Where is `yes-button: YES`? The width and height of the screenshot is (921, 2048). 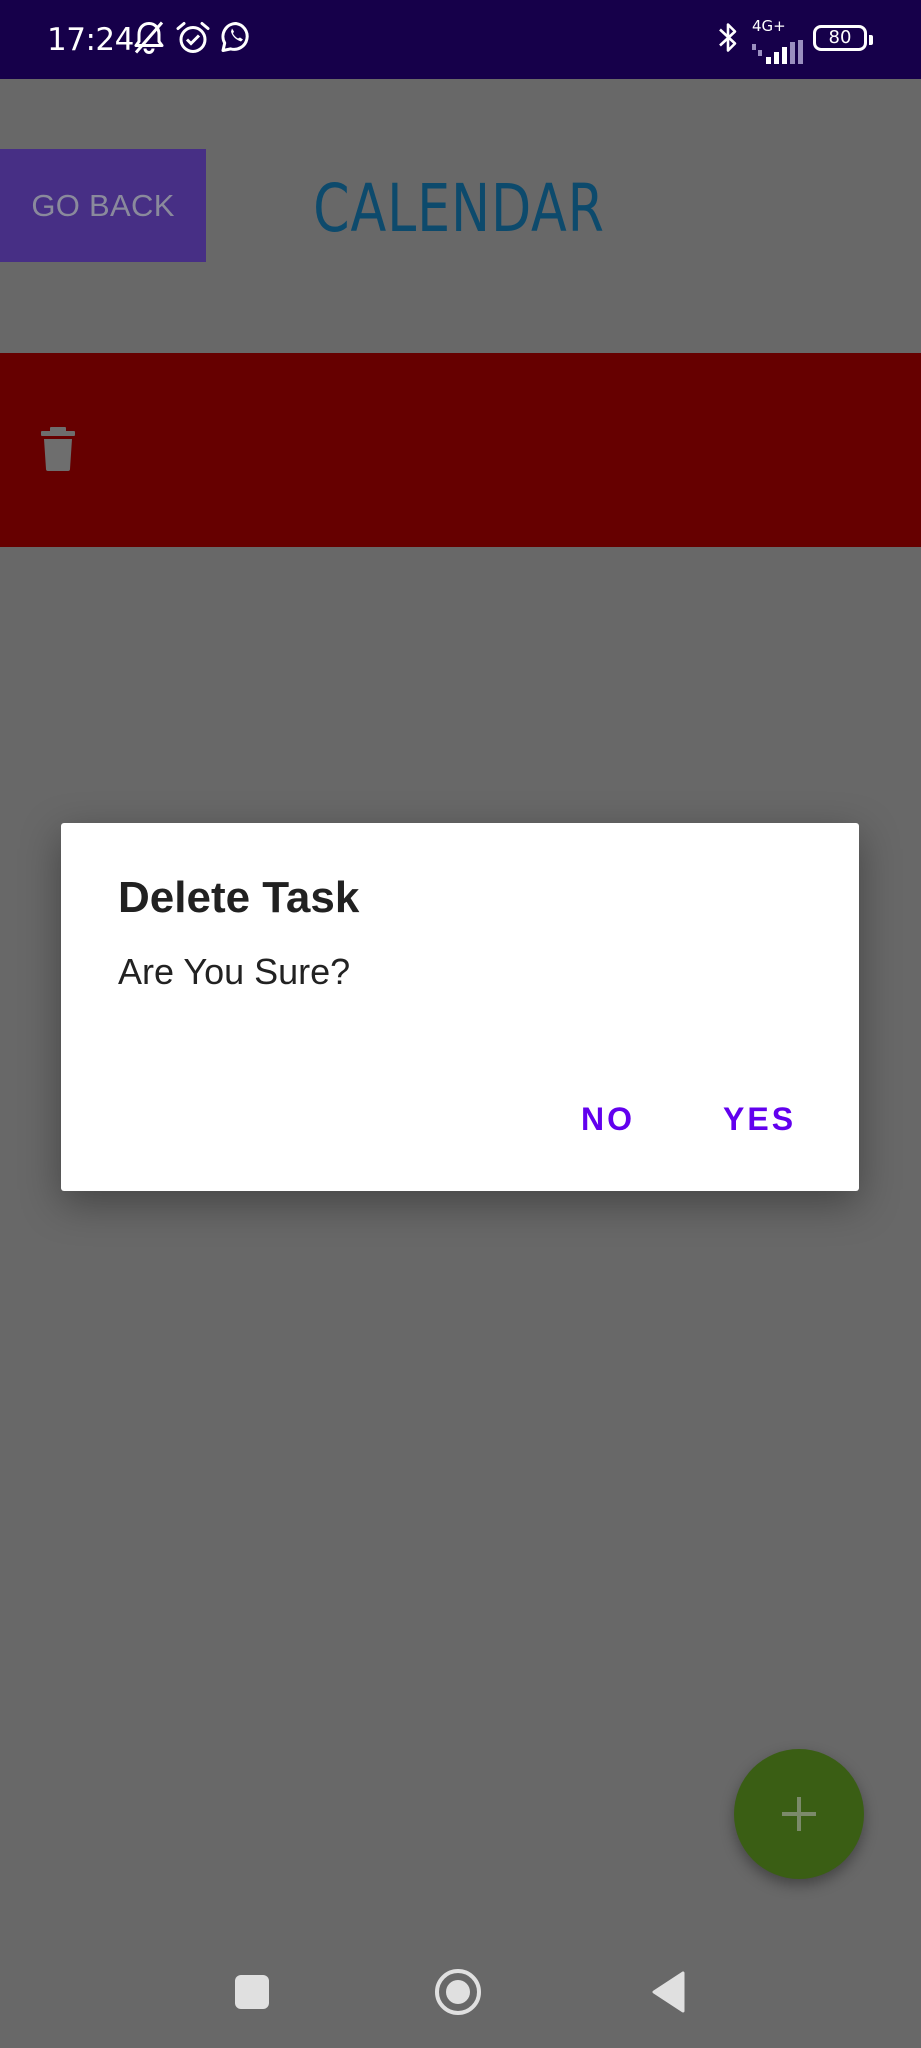
yes-button: YES is located at coordinates (759, 1119).